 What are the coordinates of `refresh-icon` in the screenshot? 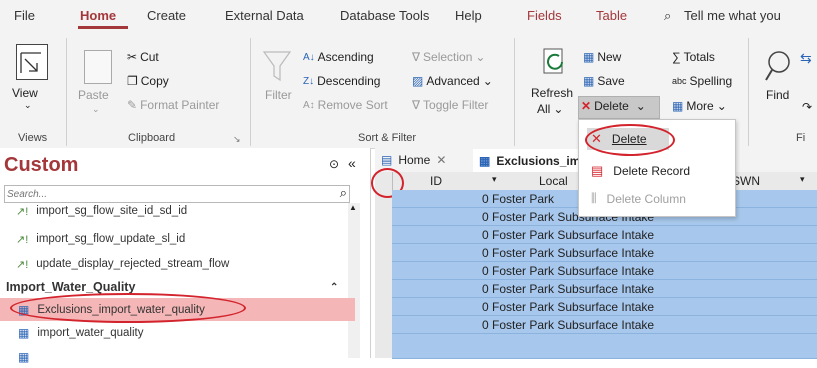 It's located at (555, 66).